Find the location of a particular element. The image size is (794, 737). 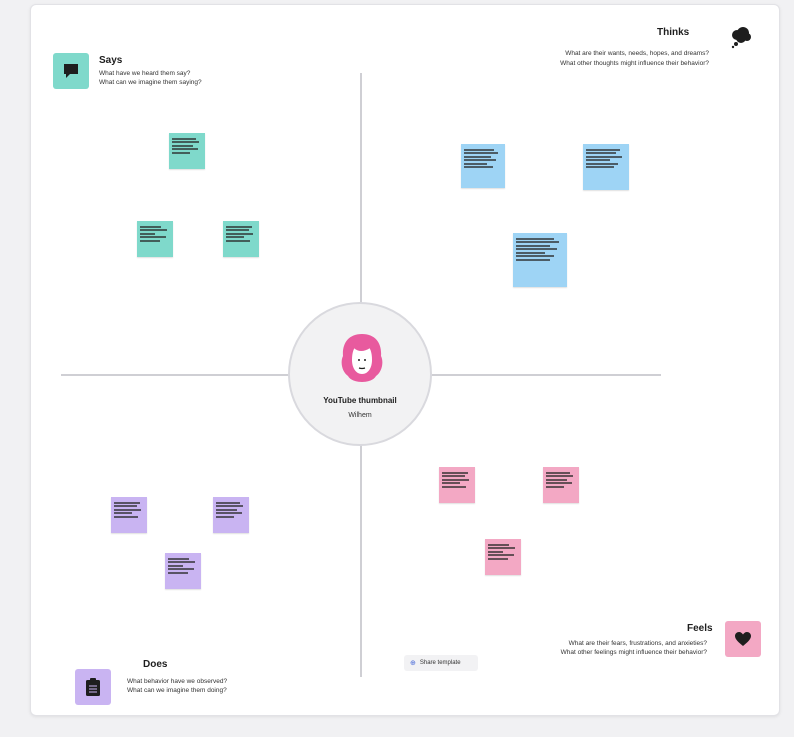

heart-icon is located at coordinates (743, 639).